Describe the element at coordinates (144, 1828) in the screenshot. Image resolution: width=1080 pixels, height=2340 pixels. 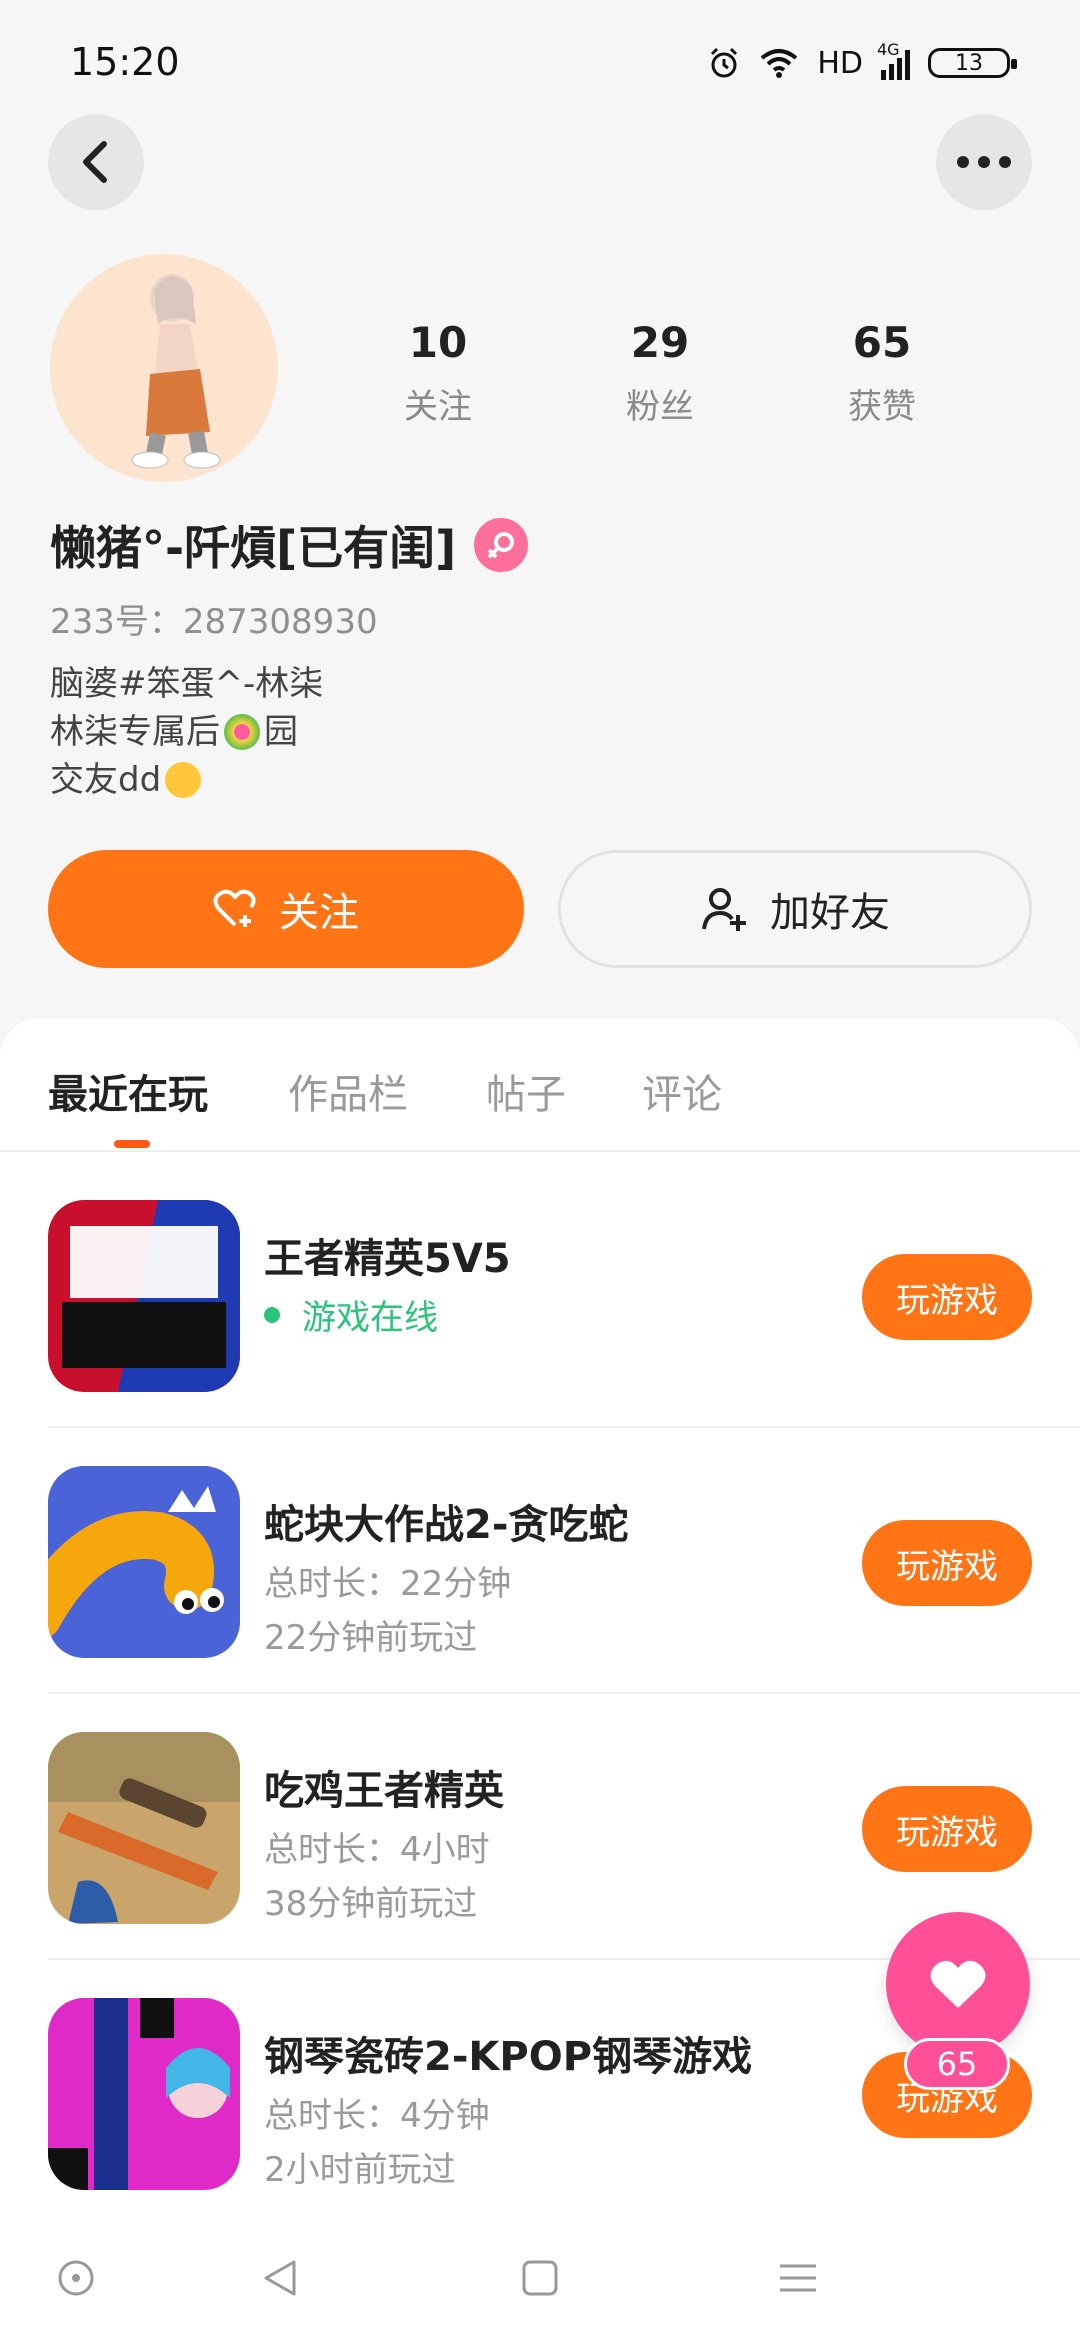
I see `game-icon-sniper` at that location.